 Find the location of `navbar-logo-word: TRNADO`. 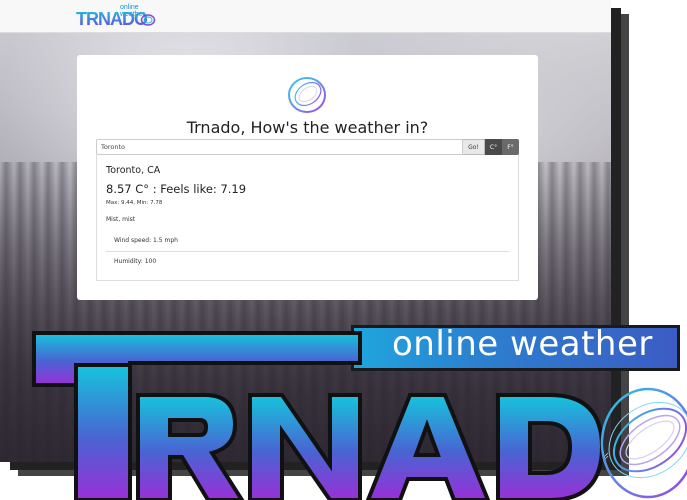

navbar-logo-word: TRNADO is located at coordinates (112, 19).